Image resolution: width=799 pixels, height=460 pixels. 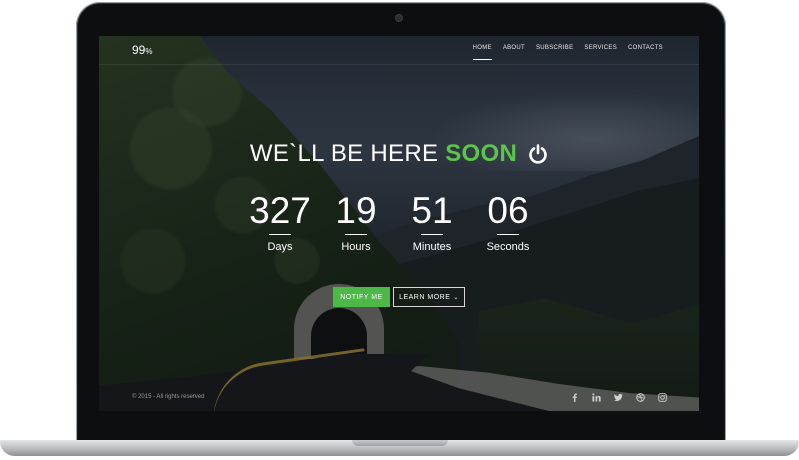 I want to click on copyright-text: © 2015 - All rights reserved, so click(x=168, y=397).